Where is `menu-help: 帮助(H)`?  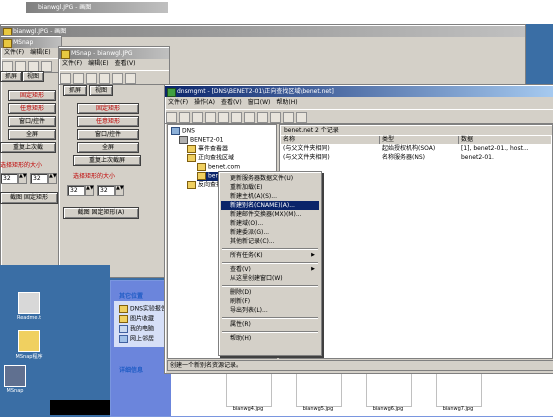
menu-help: 帮助(H) is located at coordinates (286, 102).